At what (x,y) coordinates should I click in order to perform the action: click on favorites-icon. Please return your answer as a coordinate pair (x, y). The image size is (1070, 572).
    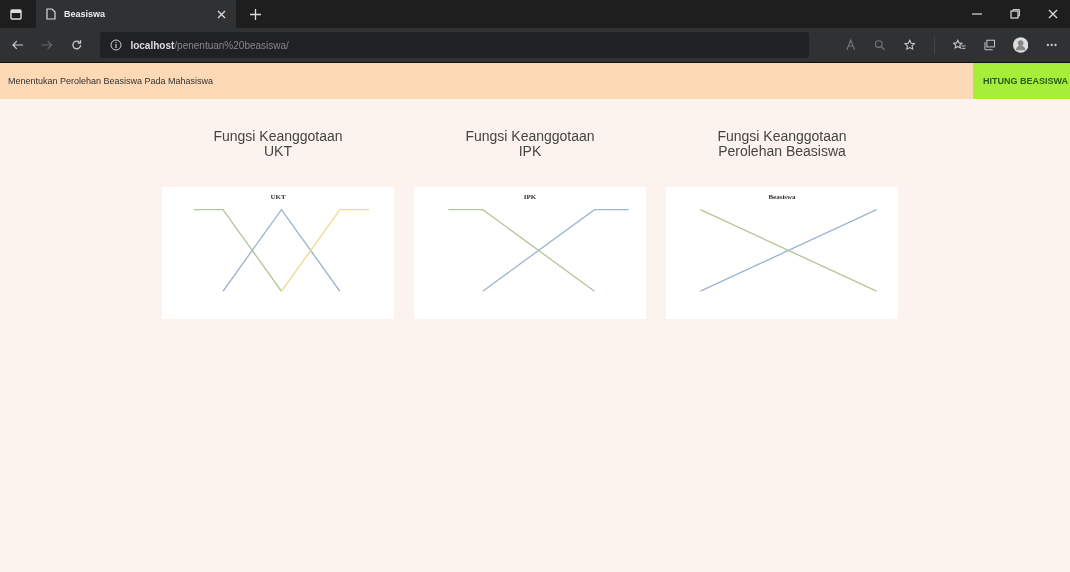
    Looking at the image, I should click on (959, 45).